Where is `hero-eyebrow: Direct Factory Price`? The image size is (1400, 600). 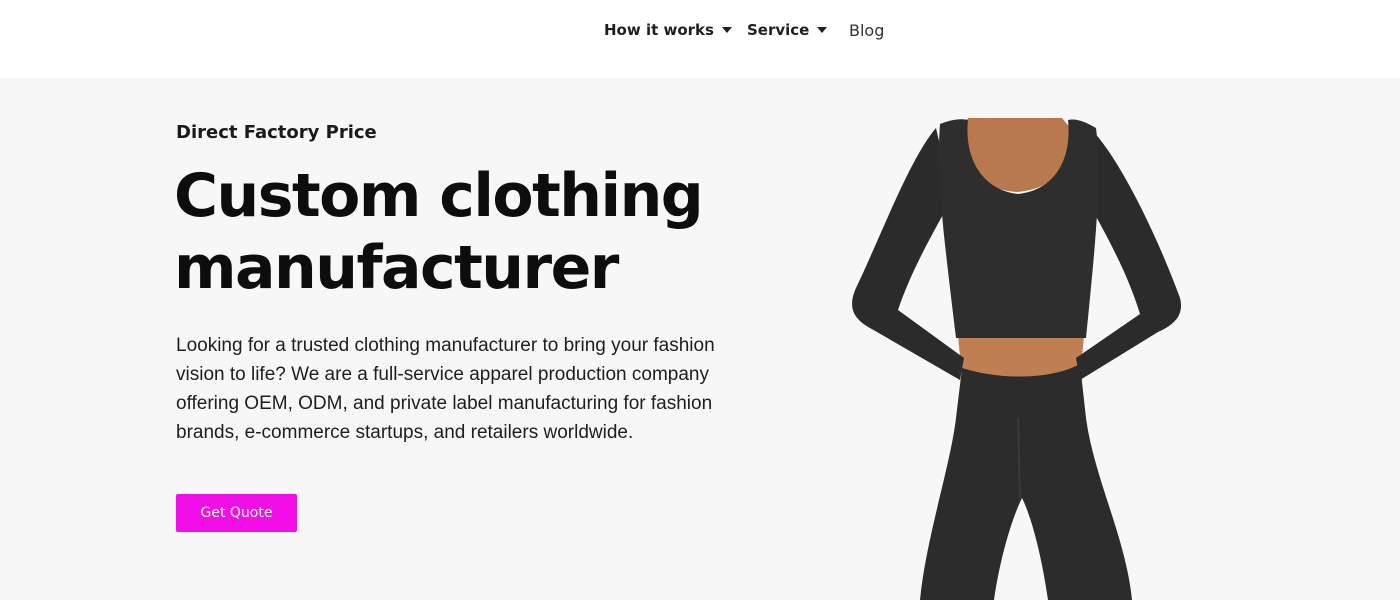 hero-eyebrow: Direct Factory Price is located at coordinates (276, 132).